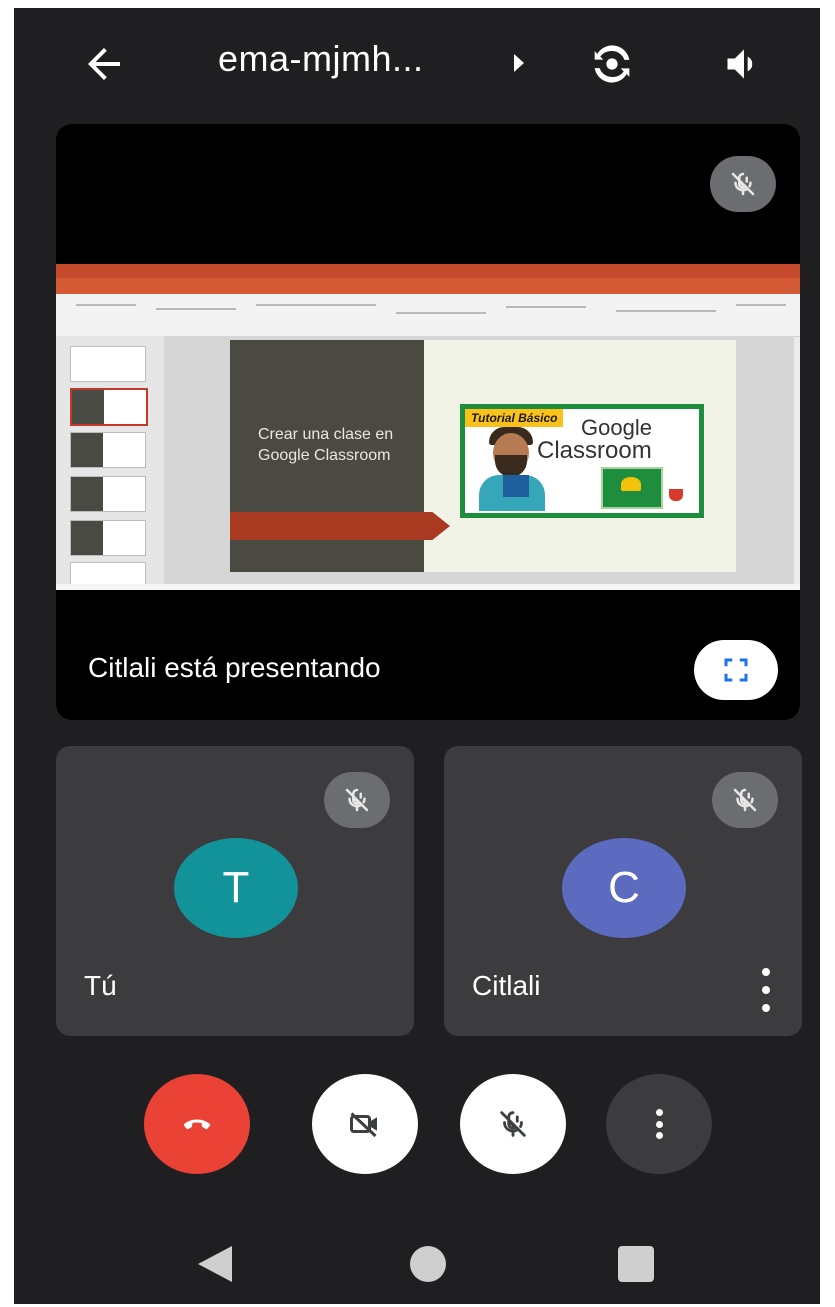 The height and width of the screenshot is (1307, 835). Describe the element at coordinates (506, 985) in the screenshot. I see `participant-name: Citlali` at that location.